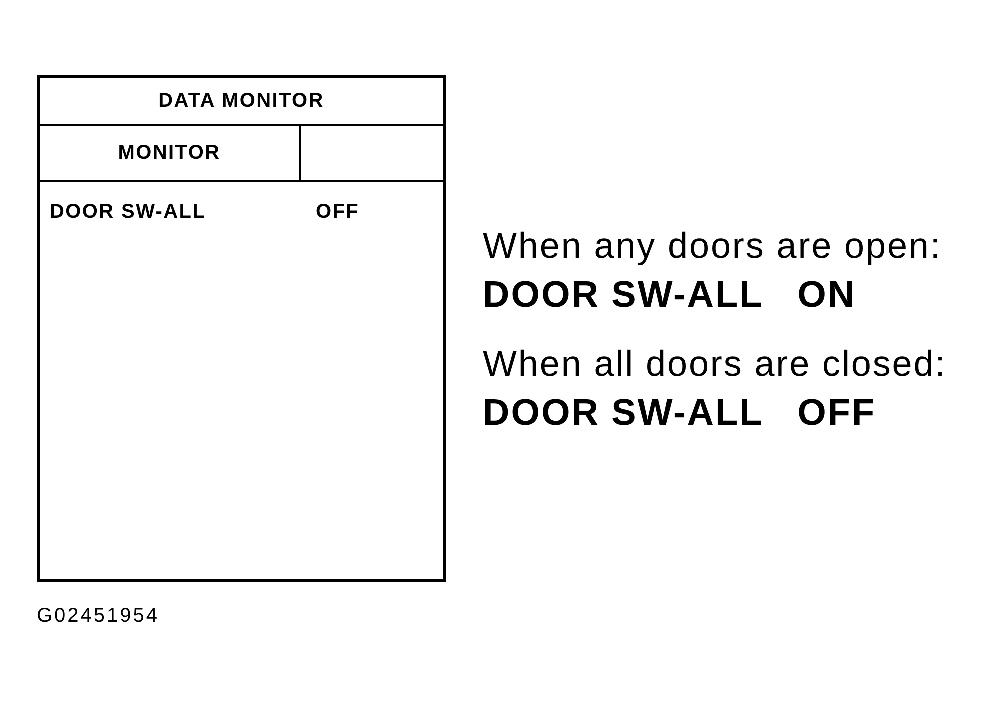 This screenshot has height=702, width=995. I want to click on condition-text: When any doors are open:, so click(712, 246).